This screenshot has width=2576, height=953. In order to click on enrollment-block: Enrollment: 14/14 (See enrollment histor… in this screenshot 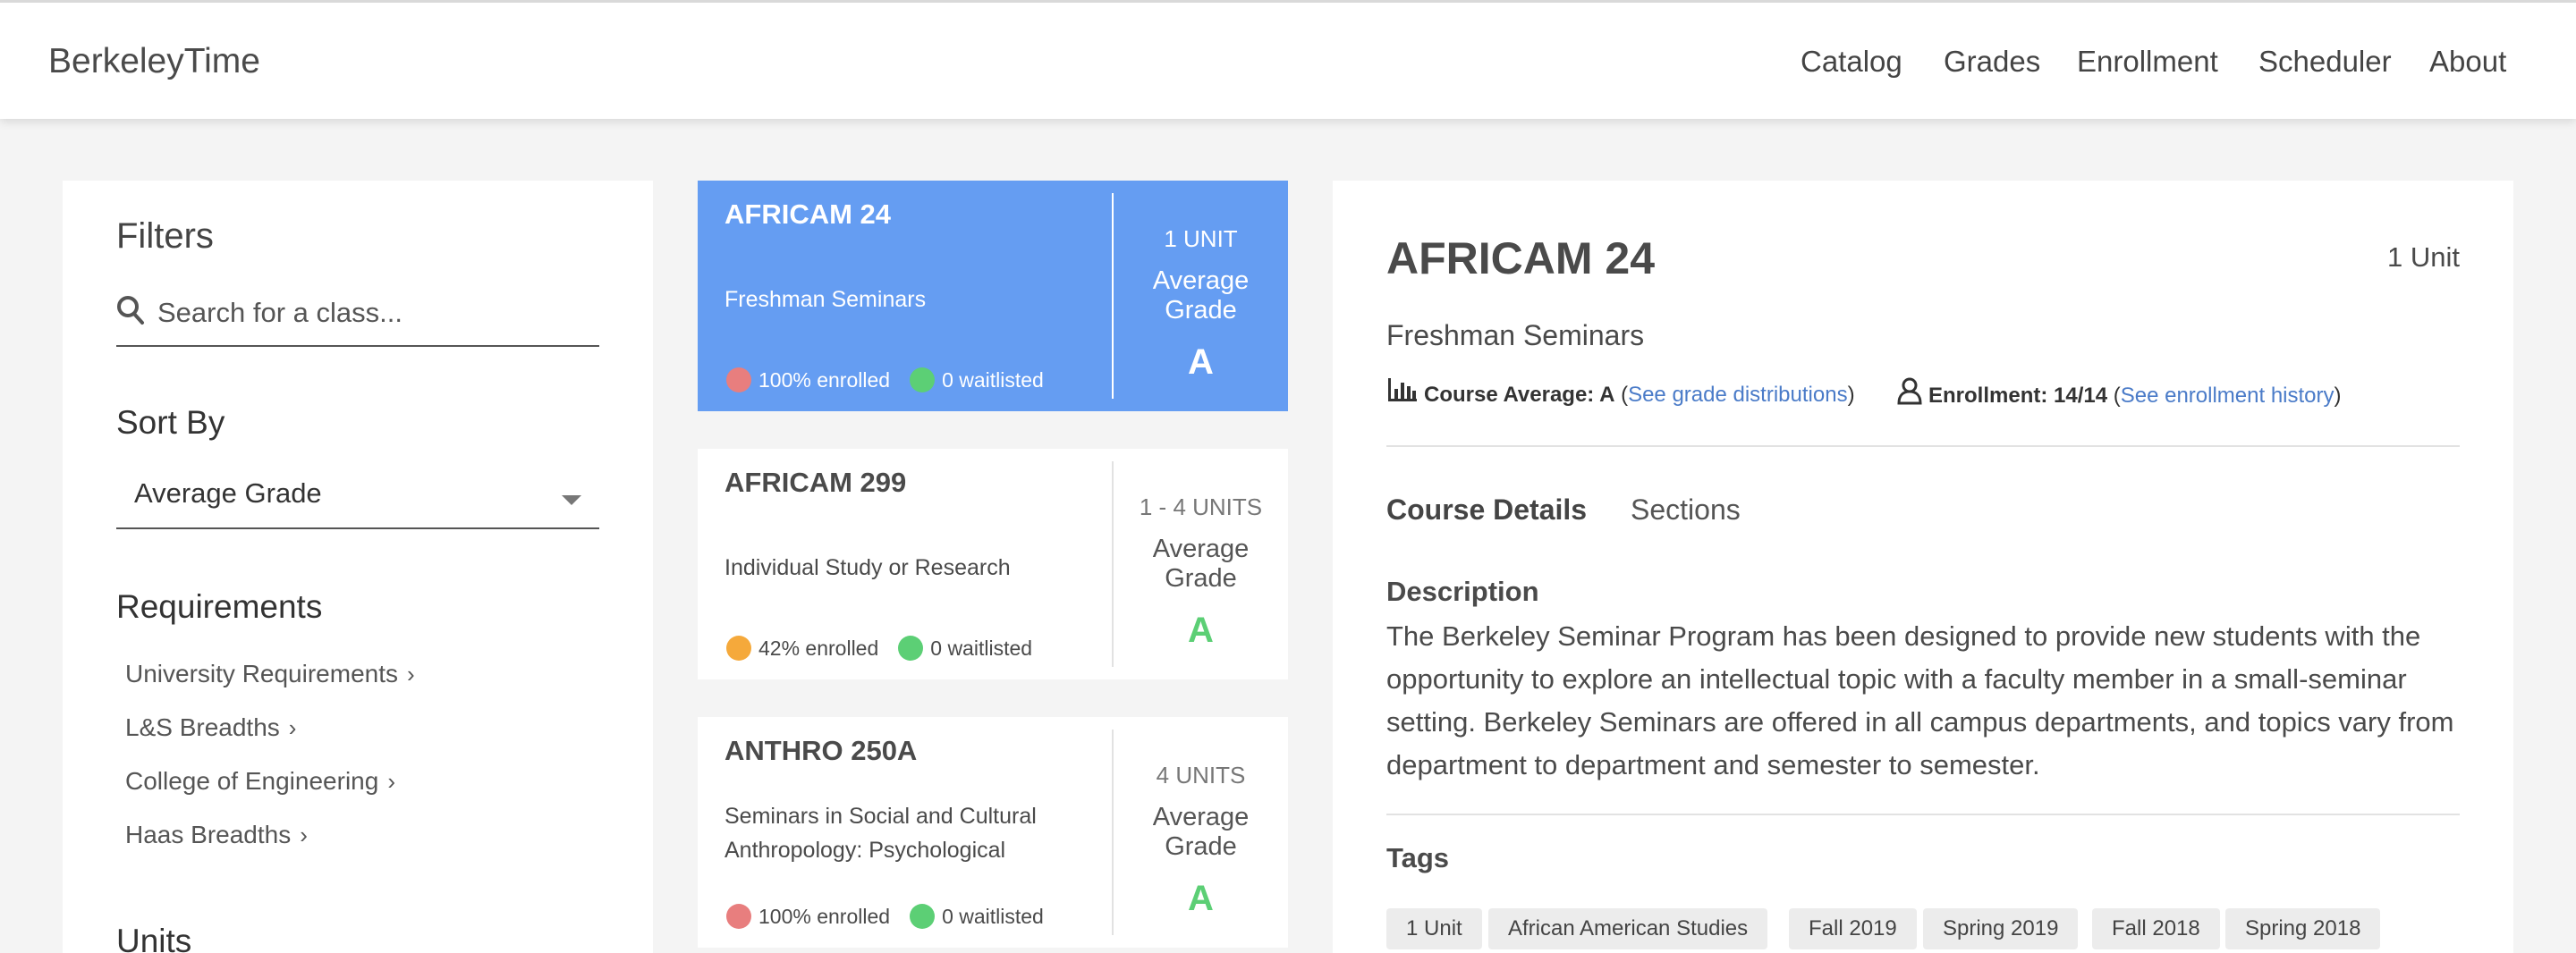, I will do `click(2119, 395)`.